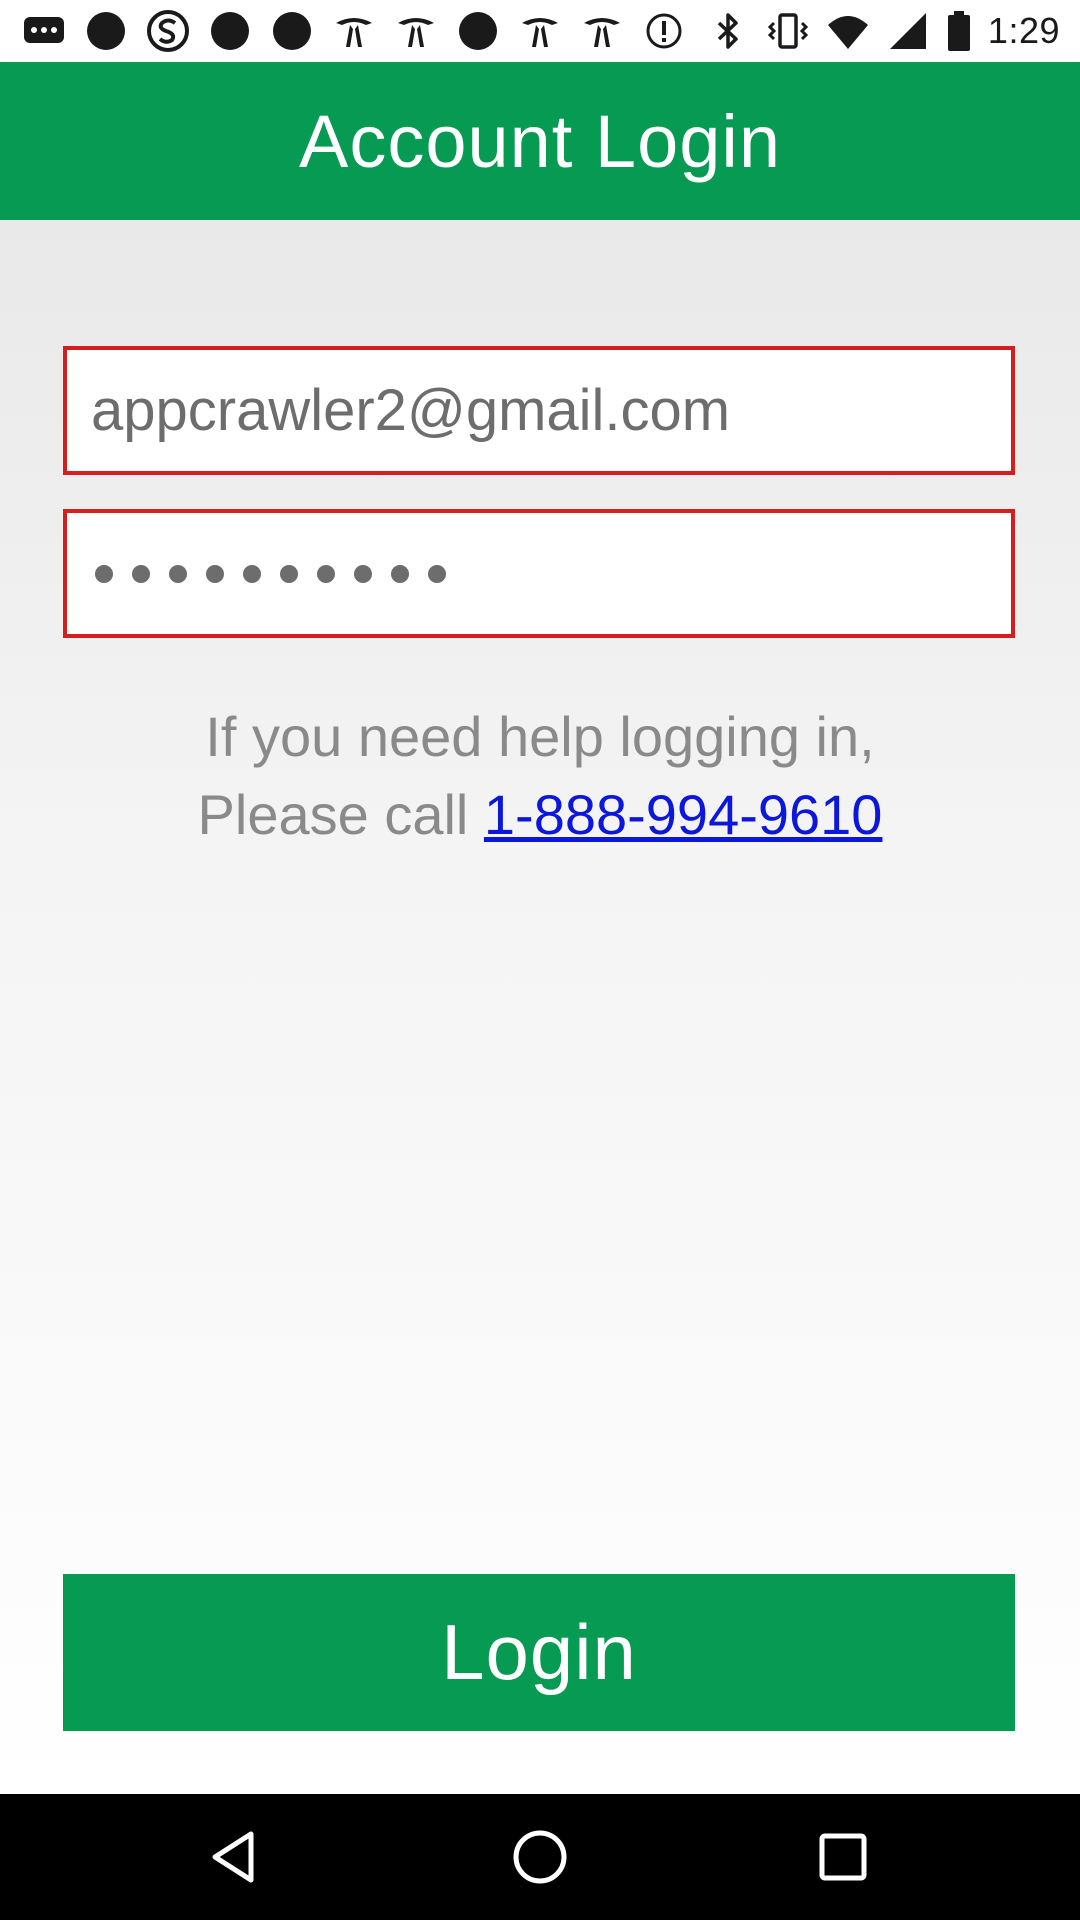  What do you see at coordinates (683, 814) in the screenshot?
I see `phone-link: 1-888-994-9610` at bounding box center [683, 814].